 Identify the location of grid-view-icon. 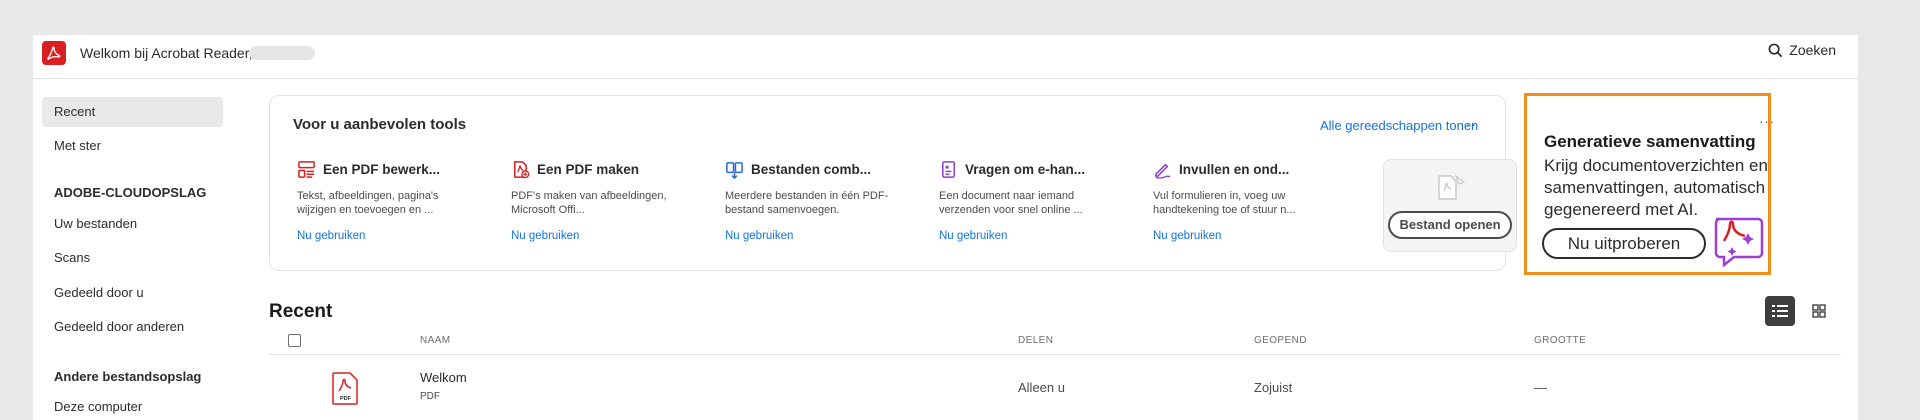
(1819, 311).